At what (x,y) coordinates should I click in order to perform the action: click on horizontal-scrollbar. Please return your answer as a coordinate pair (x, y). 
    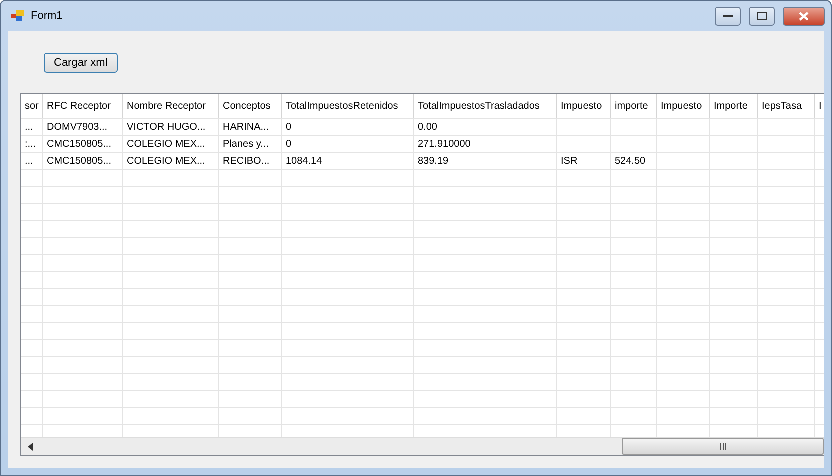
    Looking at the image, I should click on (422, 446).